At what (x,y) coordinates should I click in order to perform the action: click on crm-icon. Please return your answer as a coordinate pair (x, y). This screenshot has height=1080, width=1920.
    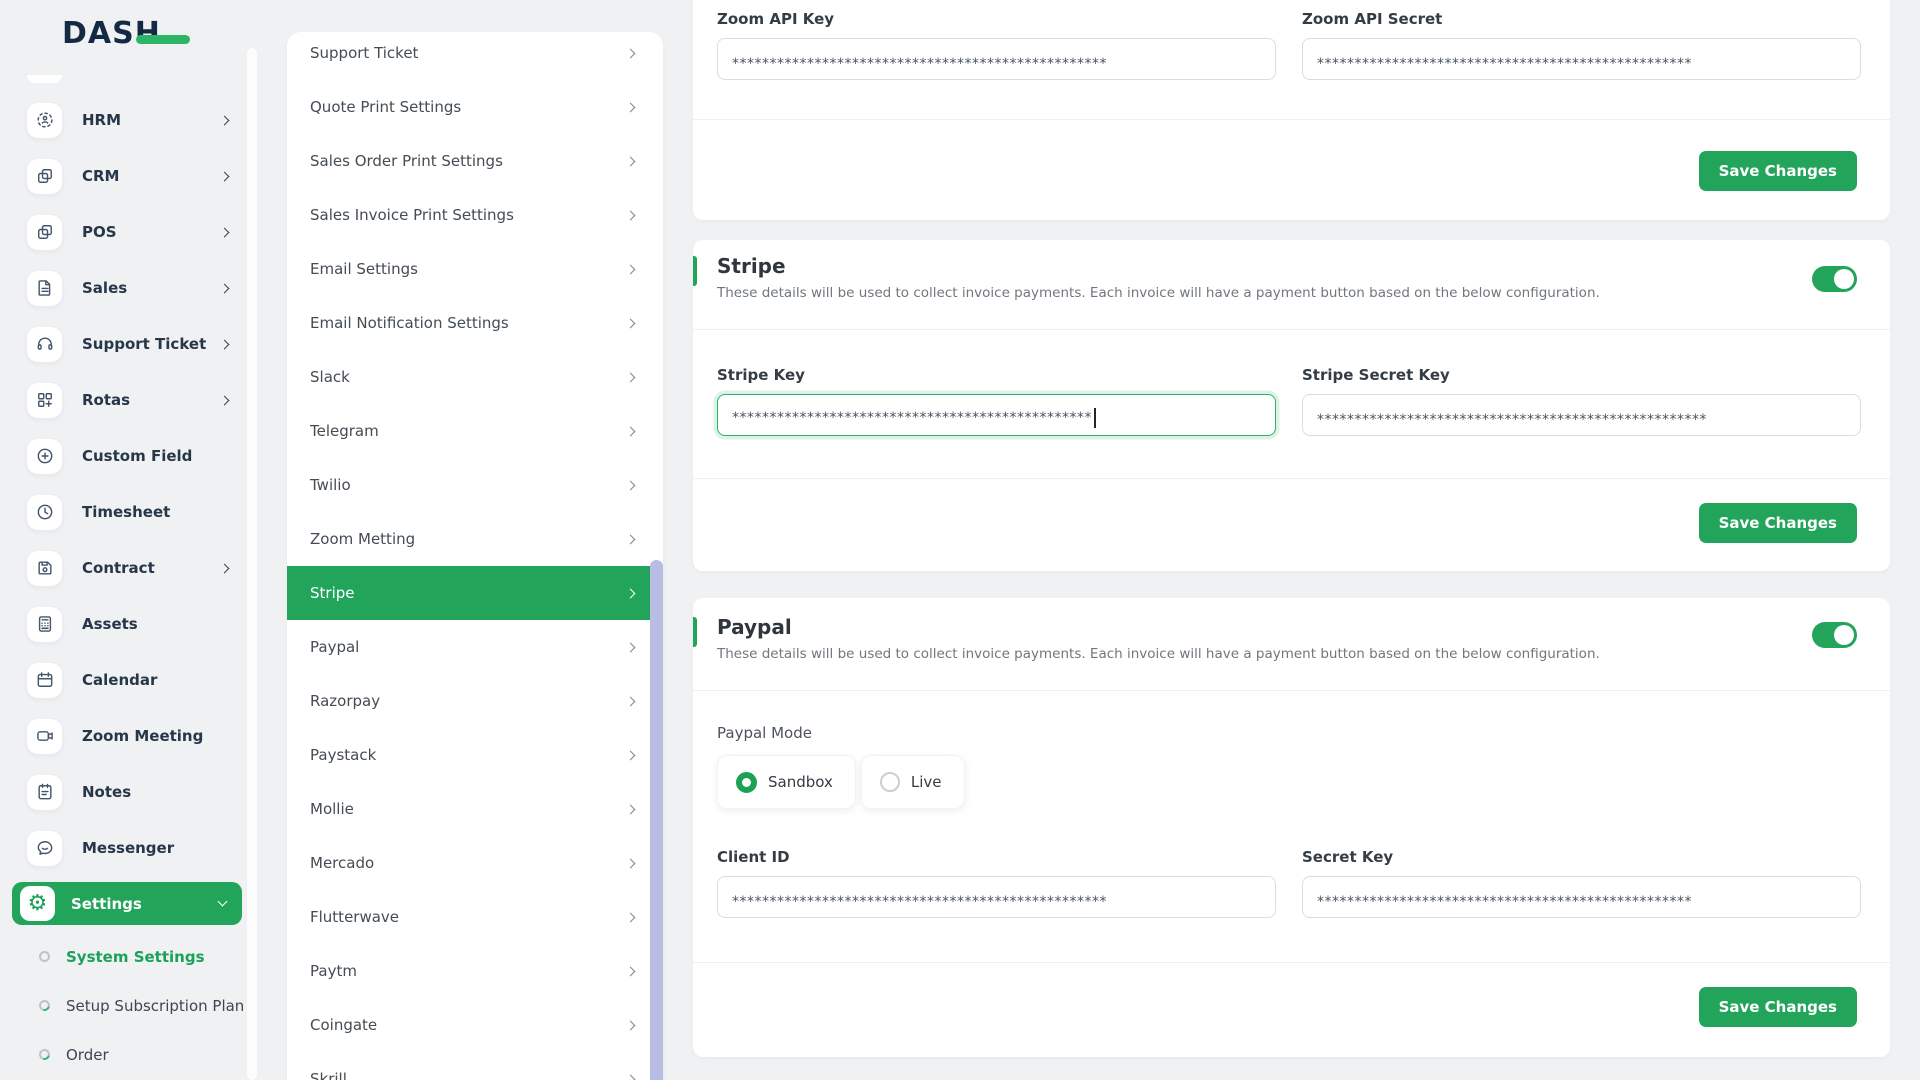
    Looking at the image, I should click on (44, 176).